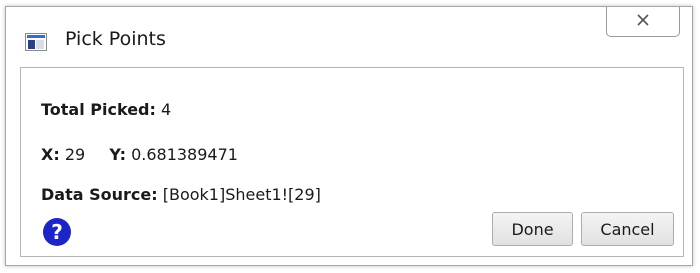 The image size is (700, 273). I want to click on total-picked-label: Total Picked:, so click(98, 109).